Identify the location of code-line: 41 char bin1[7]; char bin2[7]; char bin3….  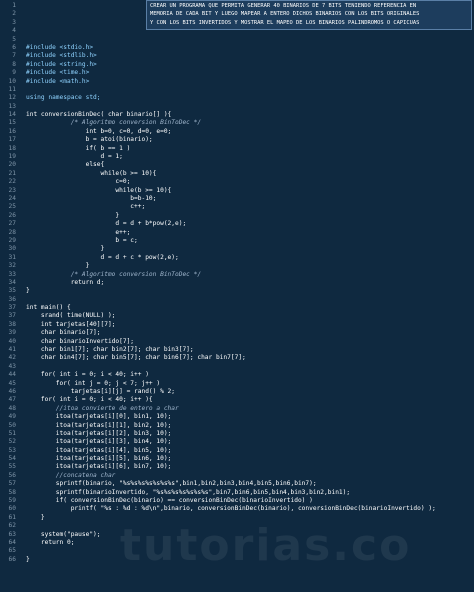
(237, 350).